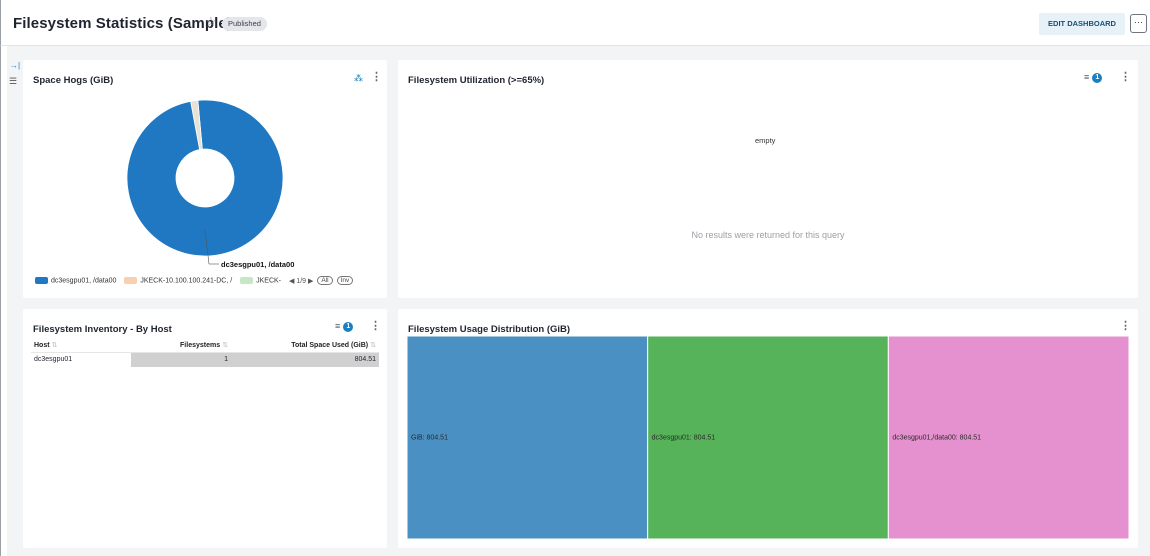  I want to click on table-row: dc3esgpu01 1 804.51, so click(205, 359).